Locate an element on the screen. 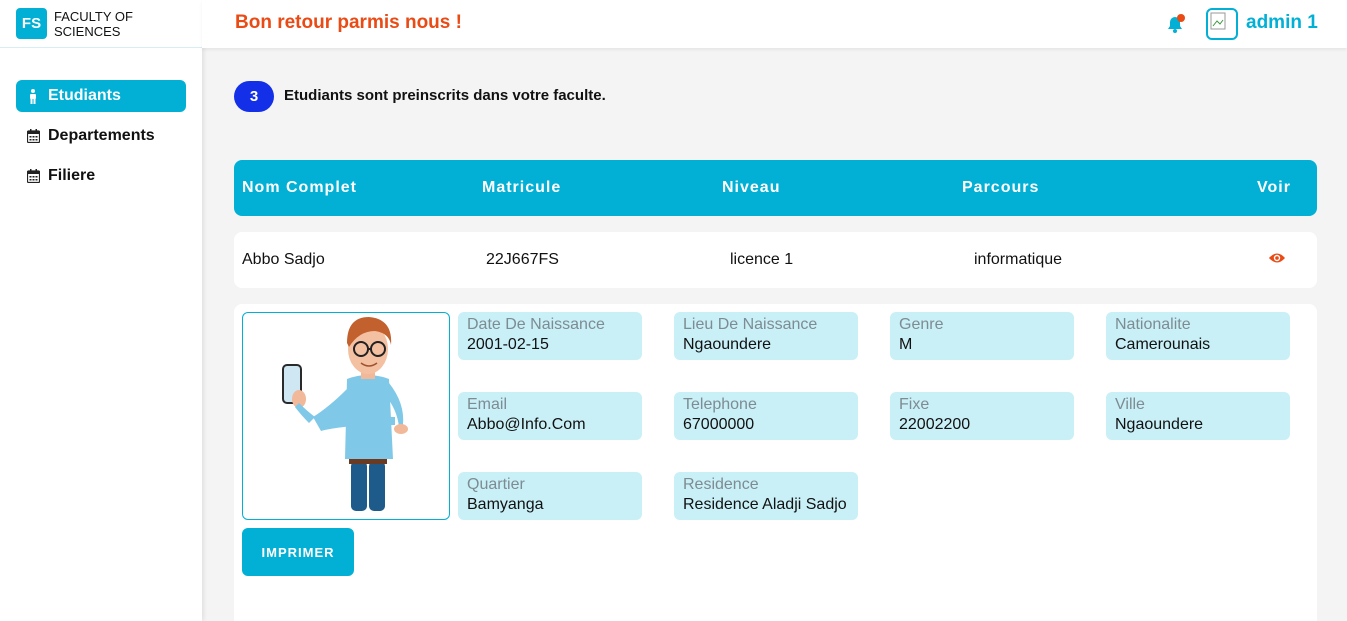  welcome-message: Bon retour parmis nous ! is located at coordinates (348, 22).